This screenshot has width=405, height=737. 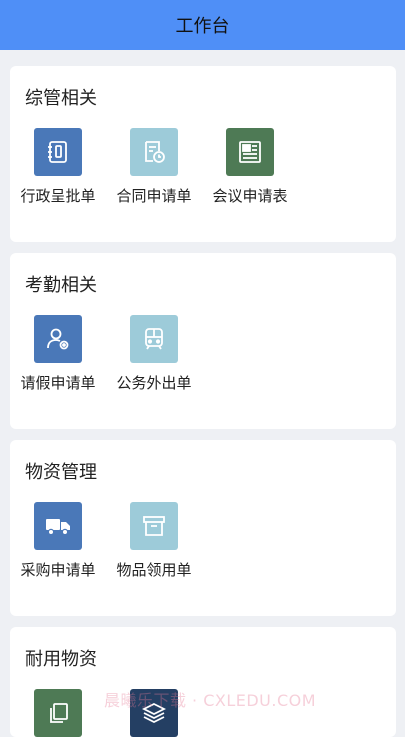 What do you see at coordinates (154, 570) in the screenshot?
I see `item-label: 物品领用单` at bounding box center [154, 570].